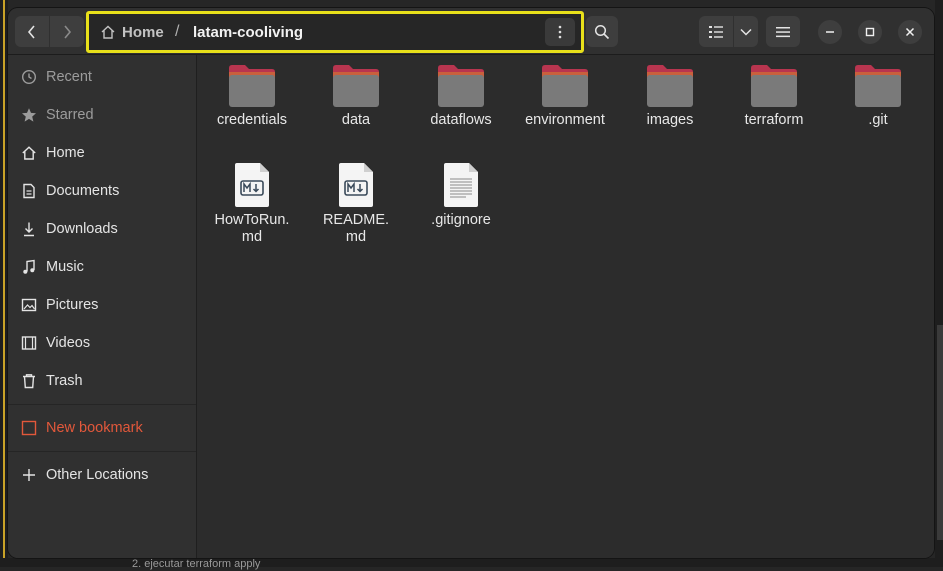 The height and width of the screenshot is (571, 943). What do you see at coordinates (68, 343) in the screenshot?
I see `sidebar-item-label: Videos` at bounding box center [68, 343].